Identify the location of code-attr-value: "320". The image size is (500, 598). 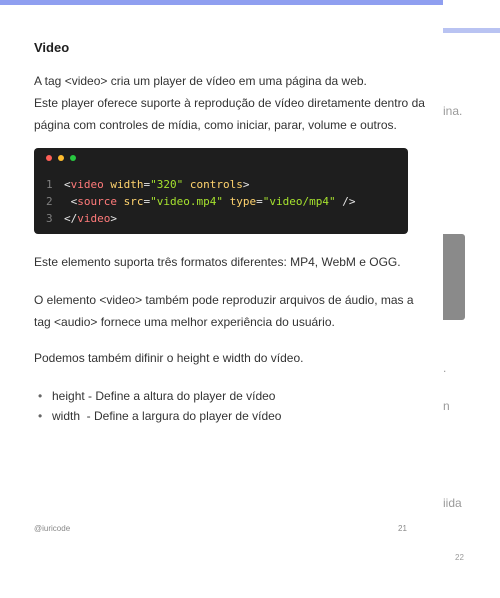
(167, 184).